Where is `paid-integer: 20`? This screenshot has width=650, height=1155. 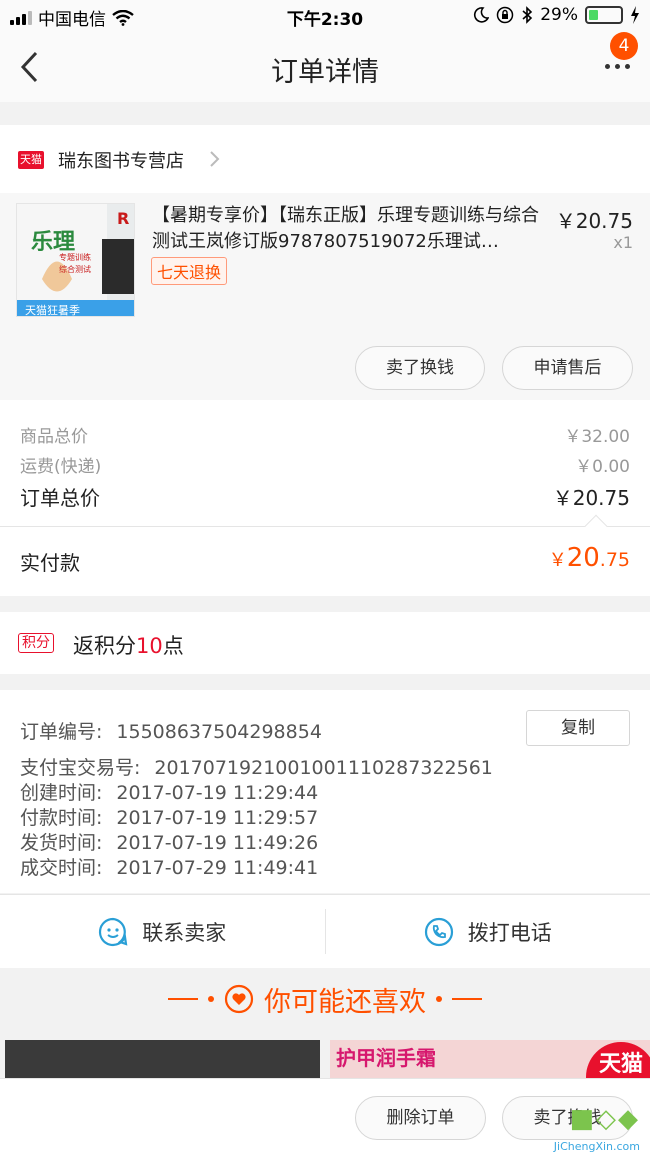
paid-integer: 20 is located at coordinates (583, 558).